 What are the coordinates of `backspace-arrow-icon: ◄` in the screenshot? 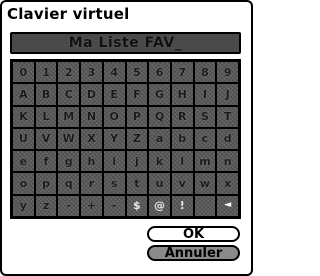 It's located at (228, 205).